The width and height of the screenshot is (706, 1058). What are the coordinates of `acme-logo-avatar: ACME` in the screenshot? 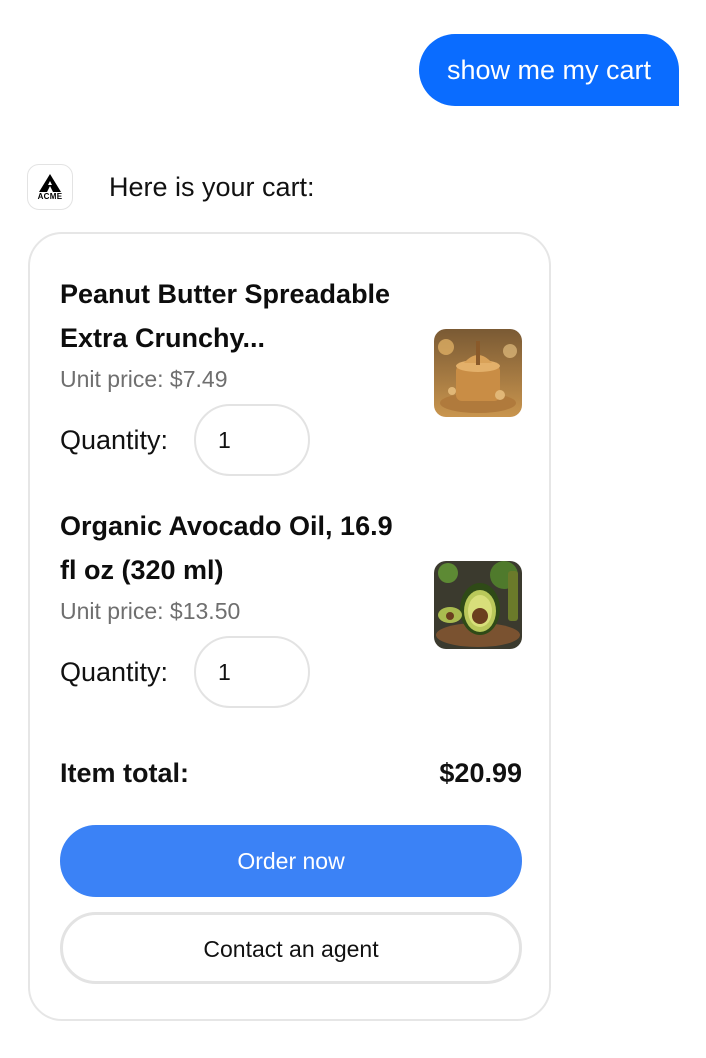 It's located at (50, 187).